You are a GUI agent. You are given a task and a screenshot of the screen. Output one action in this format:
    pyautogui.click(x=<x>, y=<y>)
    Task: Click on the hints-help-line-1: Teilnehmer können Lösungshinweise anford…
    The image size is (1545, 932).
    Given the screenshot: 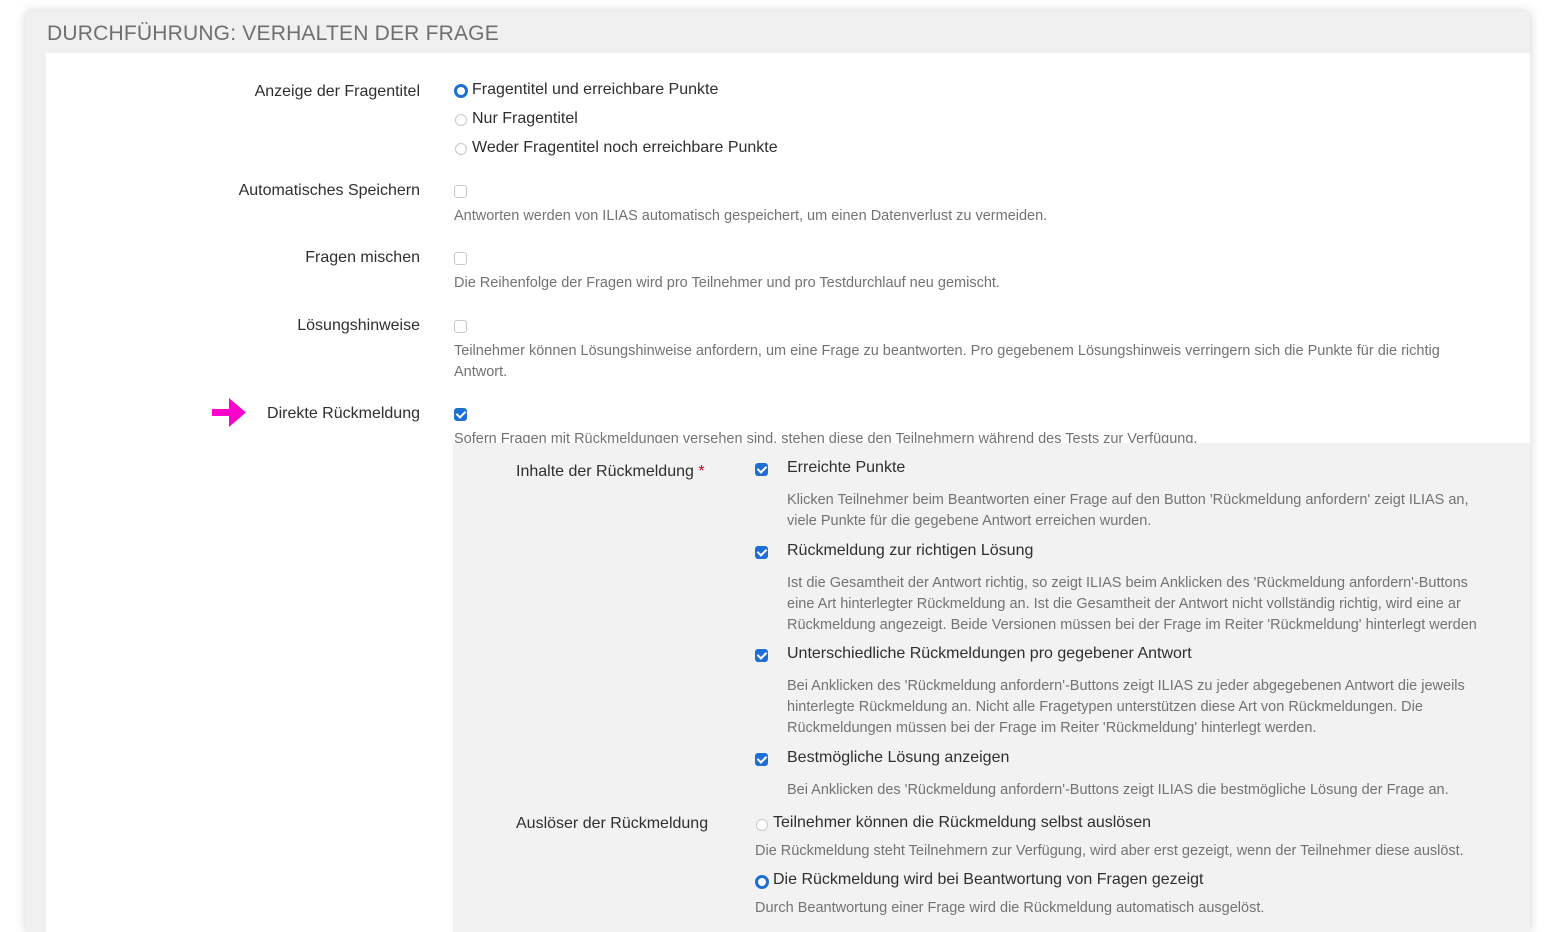 What is the action you would take?
    pyautogui.click(x=947, y=351)
    